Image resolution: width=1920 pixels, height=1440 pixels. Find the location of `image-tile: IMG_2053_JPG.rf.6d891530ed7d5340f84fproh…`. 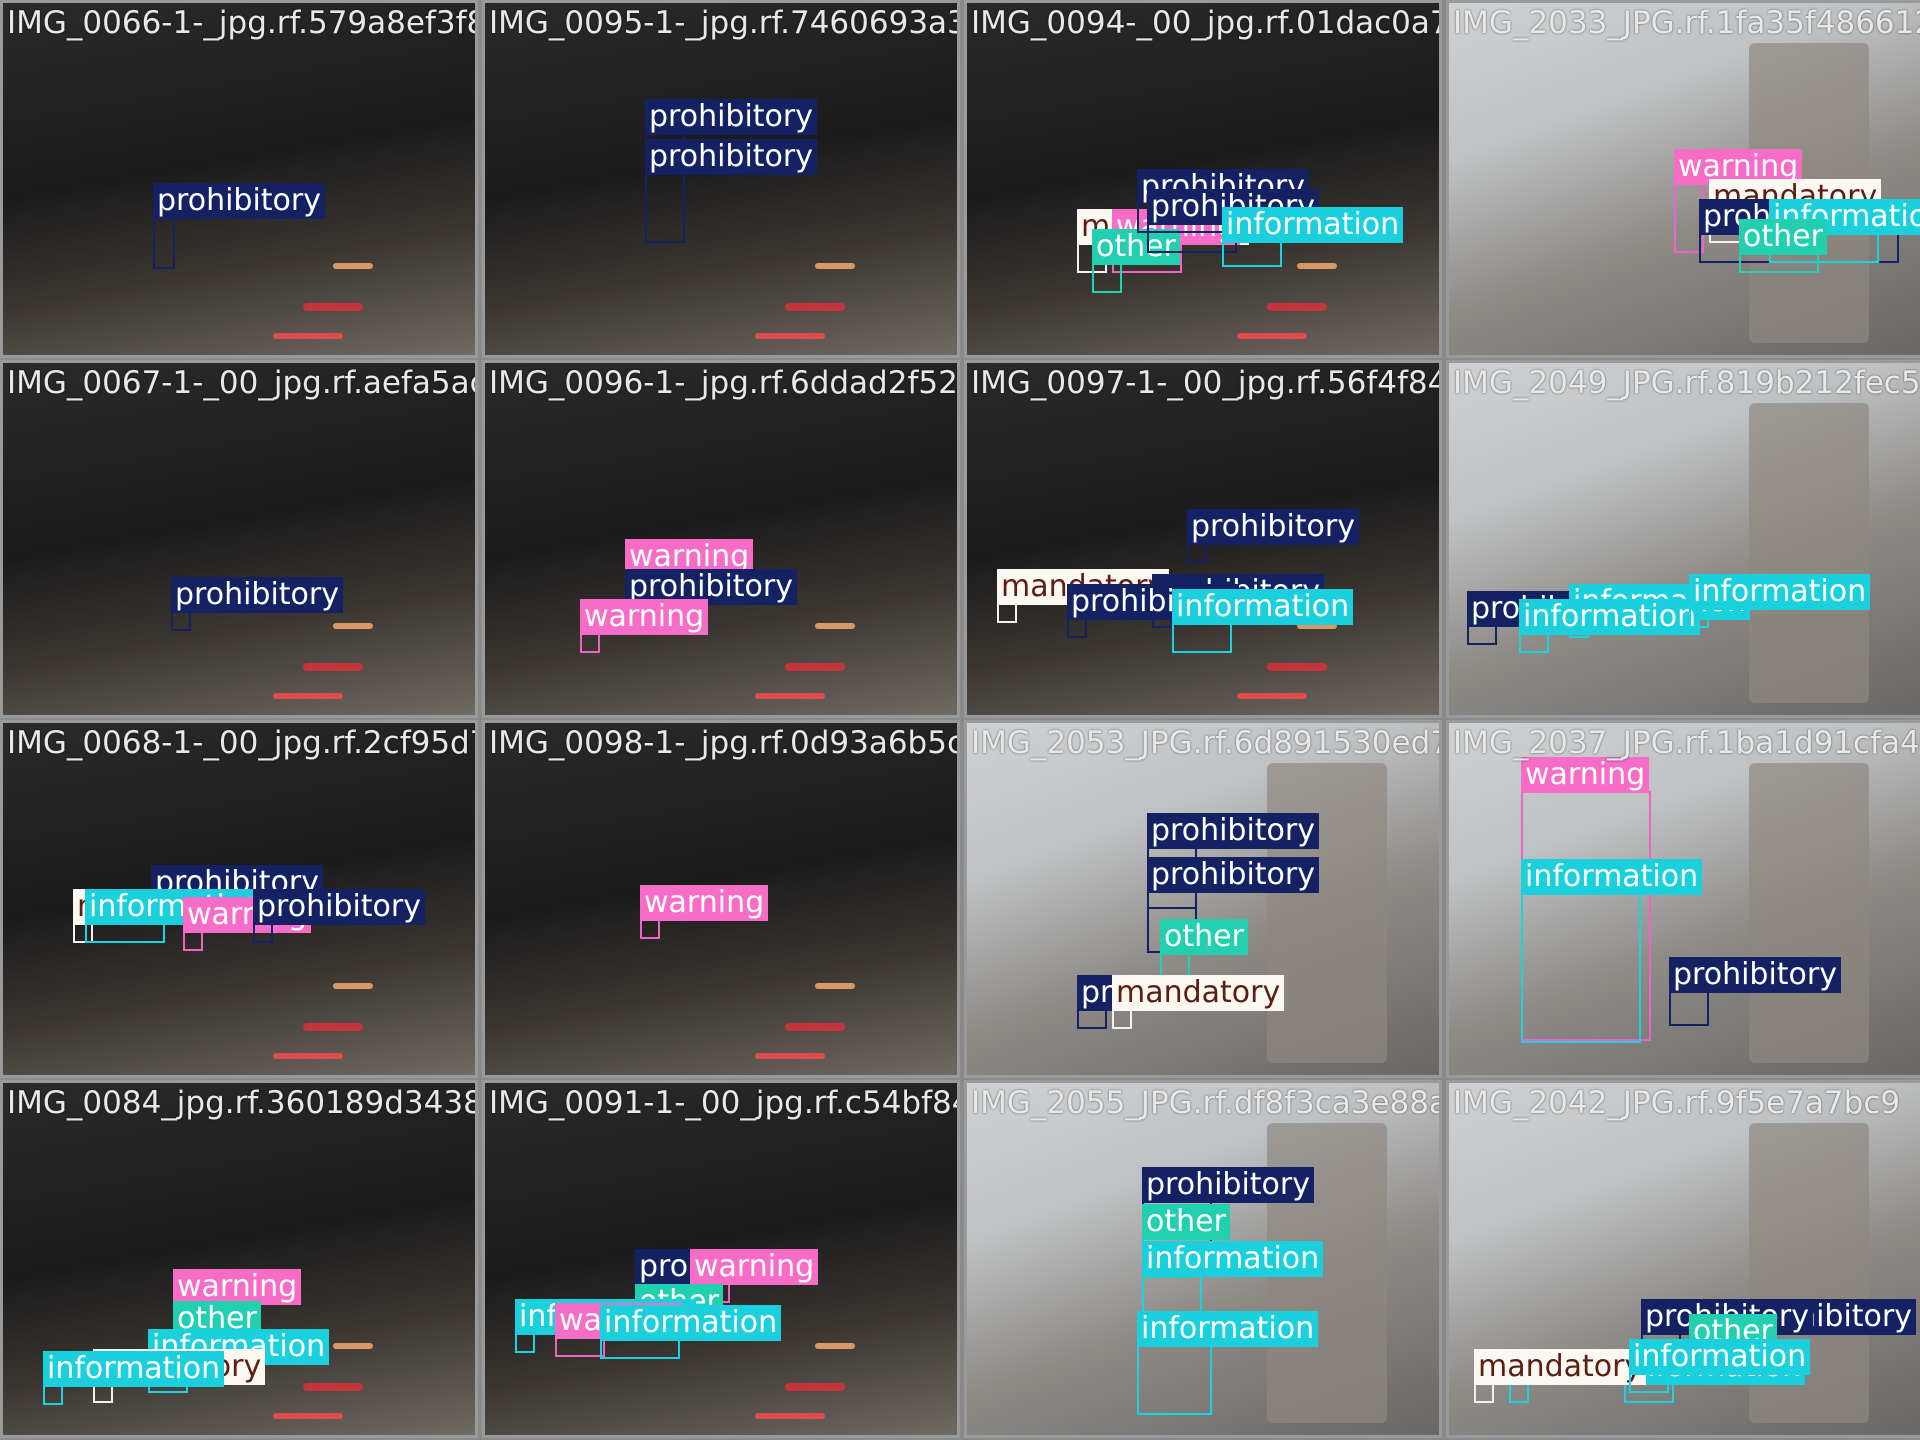

image-tile: IMG_2053_JPG.rf.6d891530ed7d5340f84fproh… is located at coordinates (1203, 899).